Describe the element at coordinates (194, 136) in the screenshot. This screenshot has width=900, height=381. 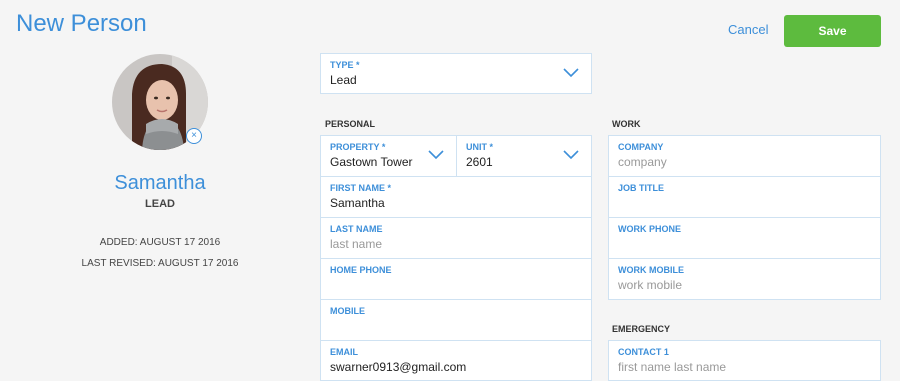
I see `remove-photo-icon: ×` at that location.